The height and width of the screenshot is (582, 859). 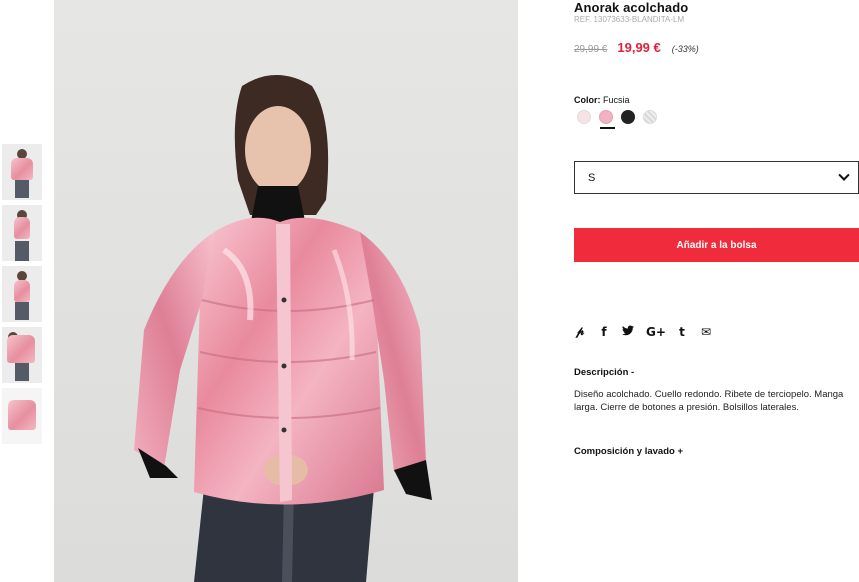 What do you see at coordinates (685, 49) in the screenshot?
I see `discount-badge: (-33%)` at bounding box center [685, 49].